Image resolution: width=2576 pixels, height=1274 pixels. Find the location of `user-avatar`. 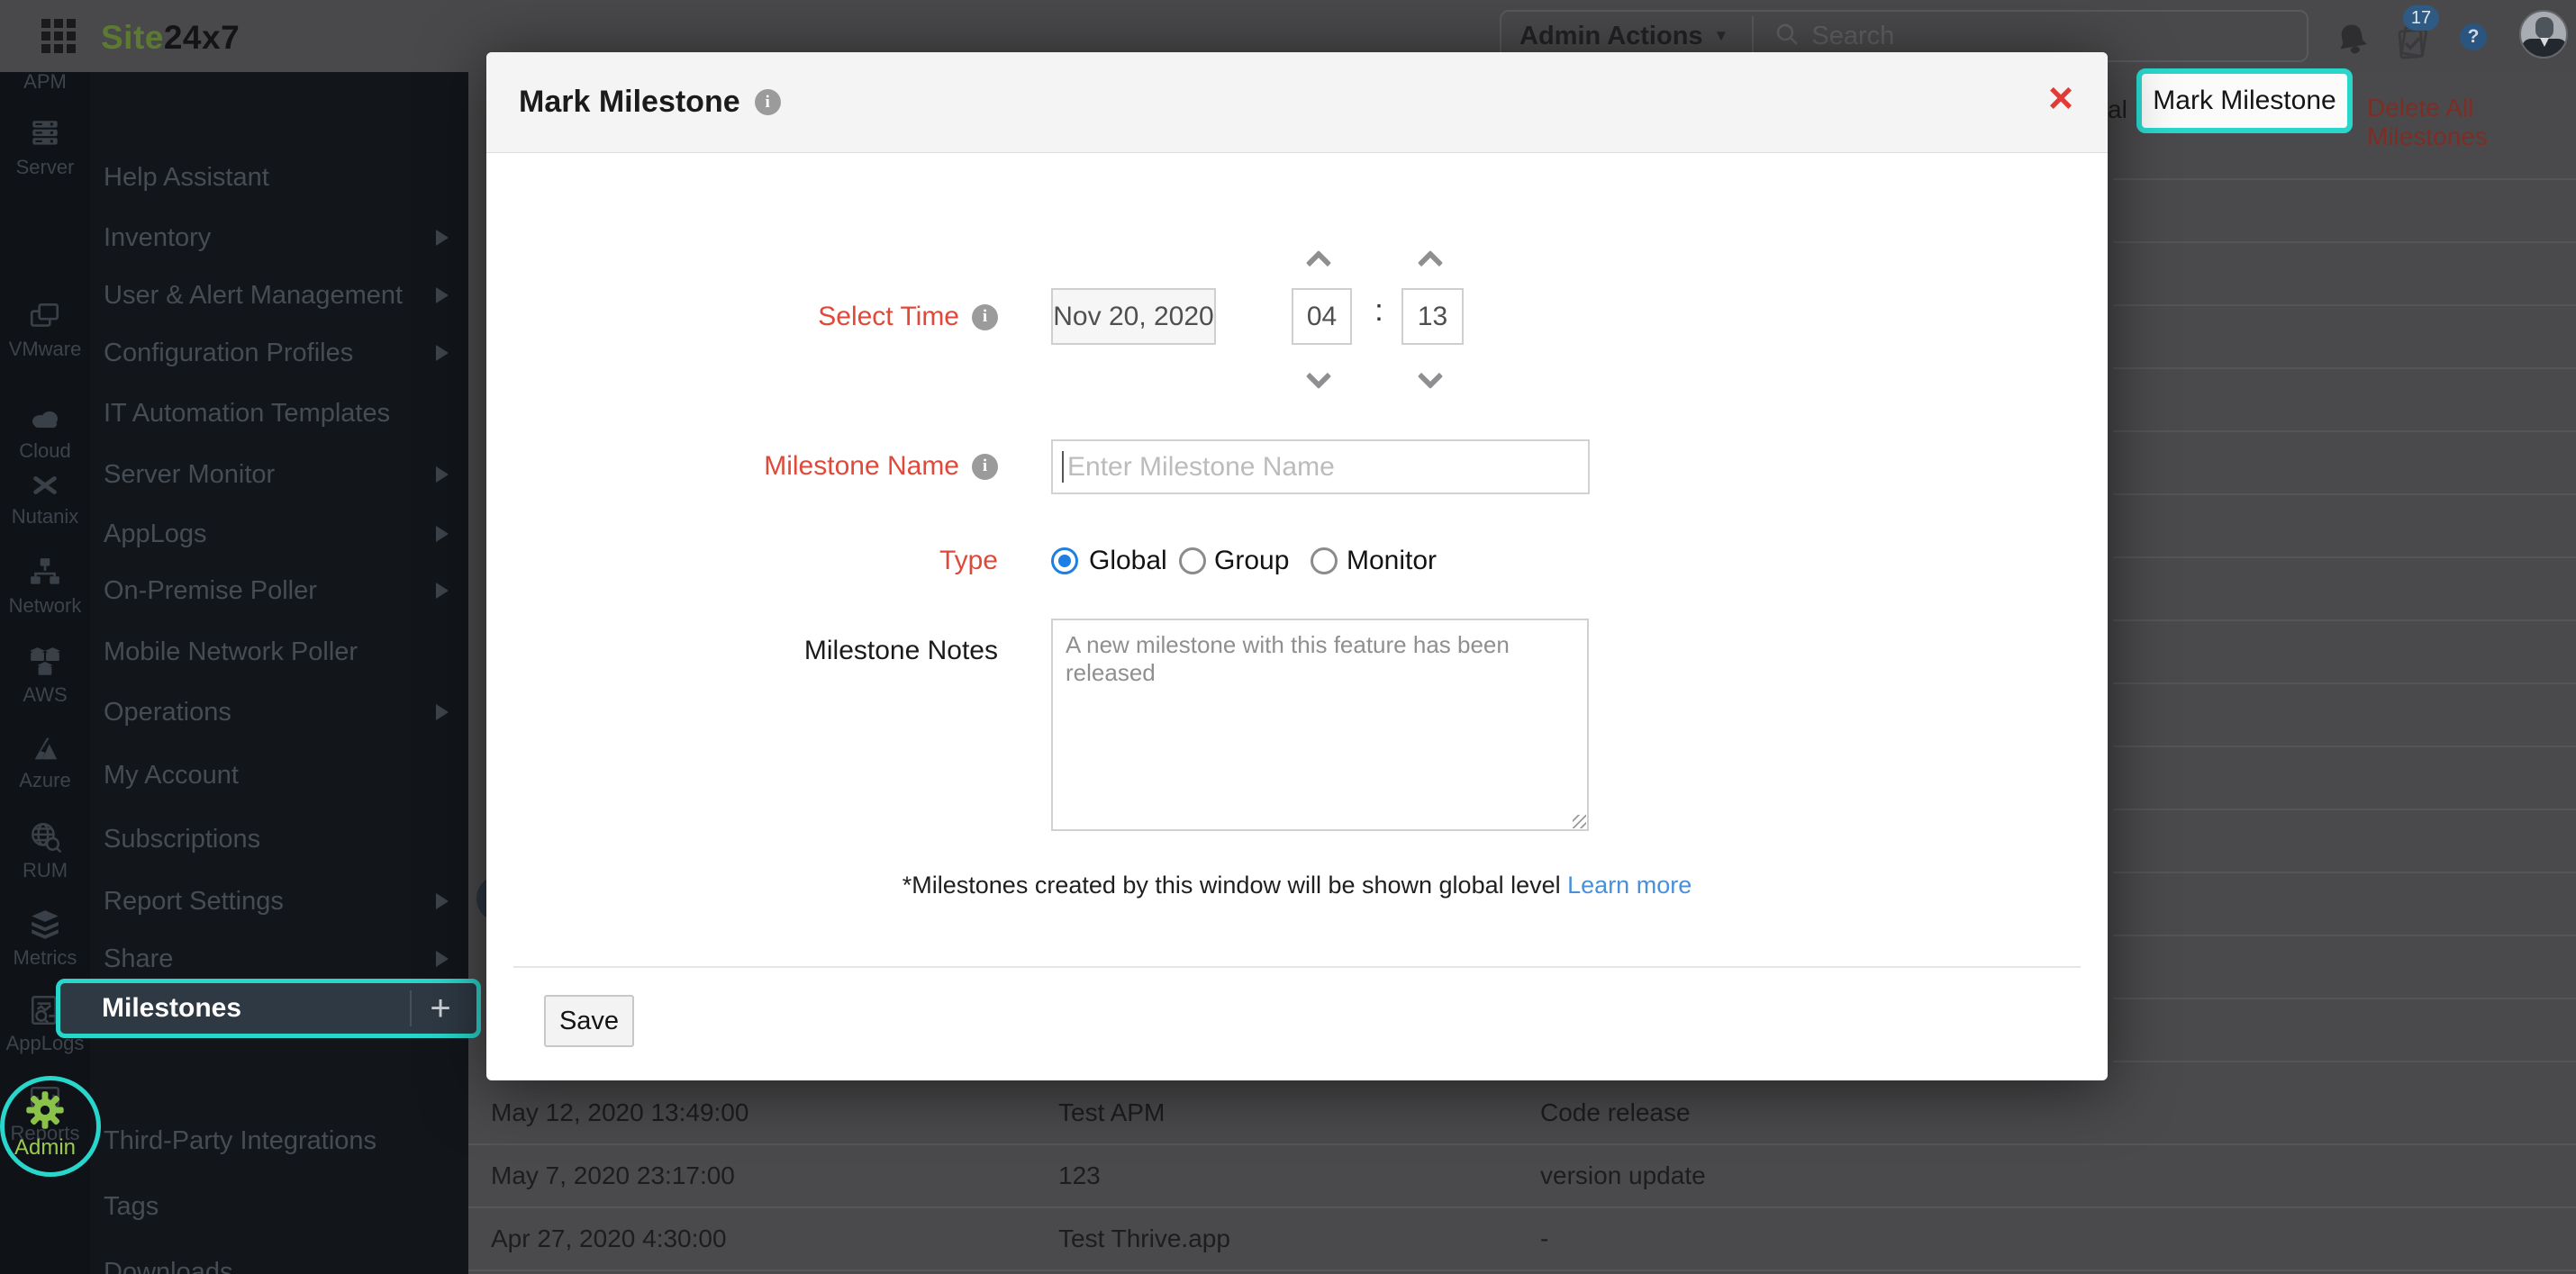

user-avatar is located at coordinates (2543, 34).